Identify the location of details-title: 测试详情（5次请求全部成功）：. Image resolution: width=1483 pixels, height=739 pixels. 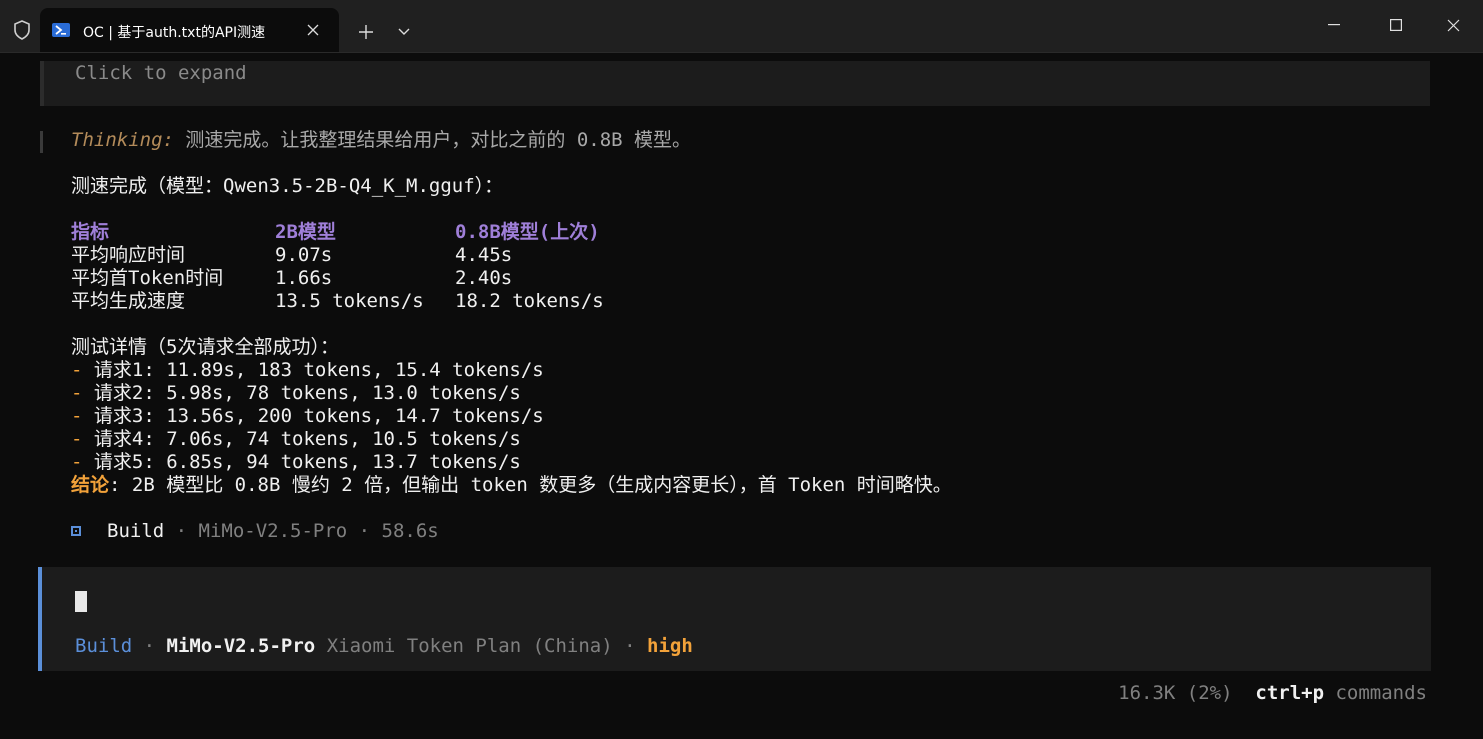
(205, 347).